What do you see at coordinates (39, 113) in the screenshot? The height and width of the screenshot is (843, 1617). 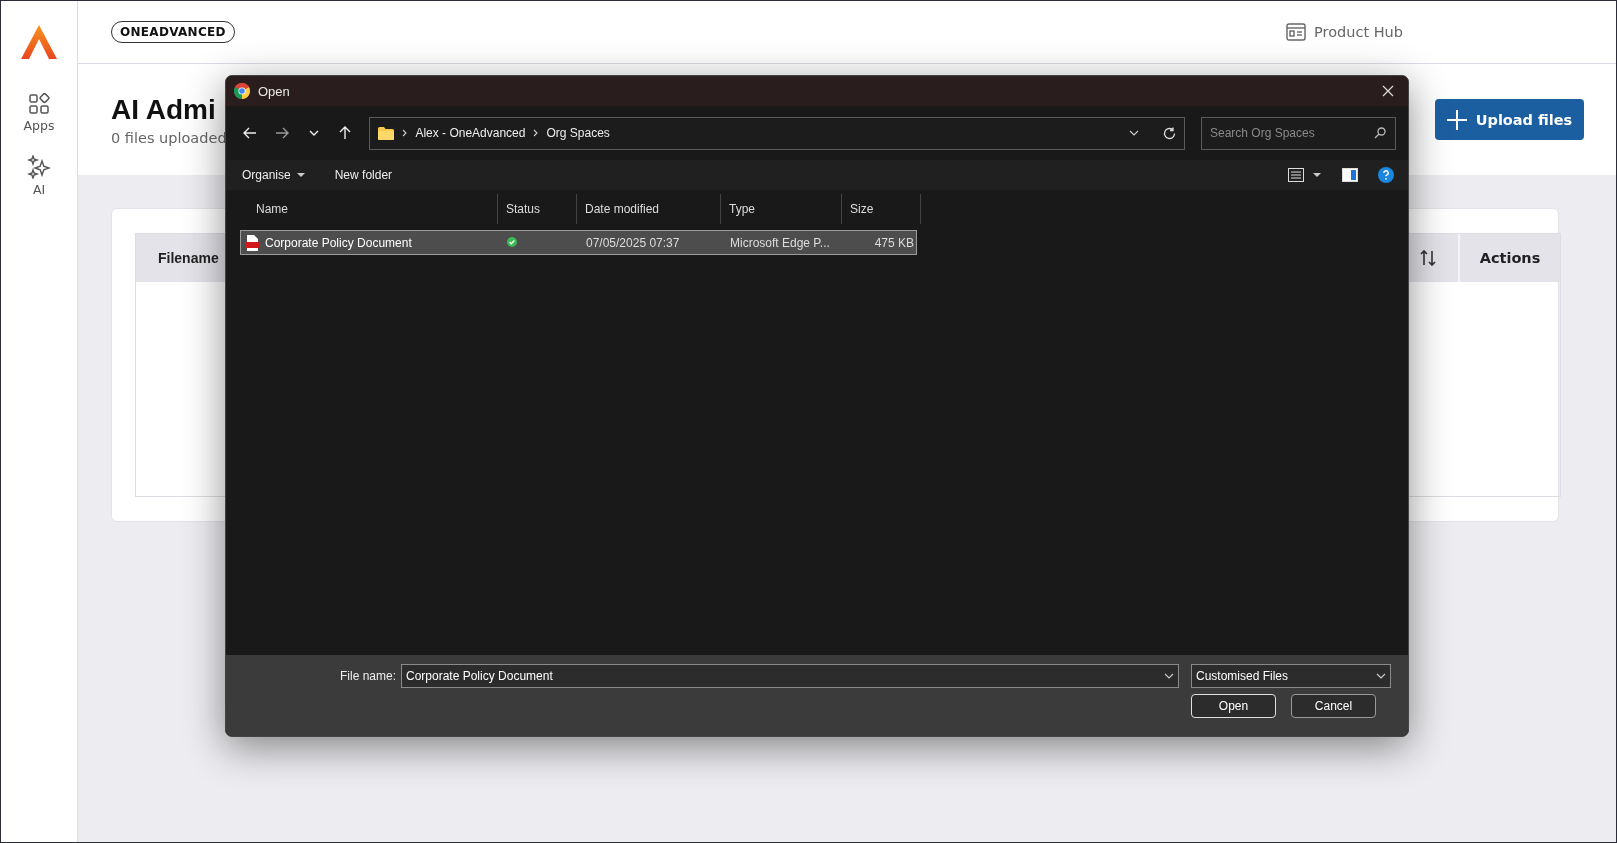 I see `sidebar-item: Apps` at bounding box center [39, 113].